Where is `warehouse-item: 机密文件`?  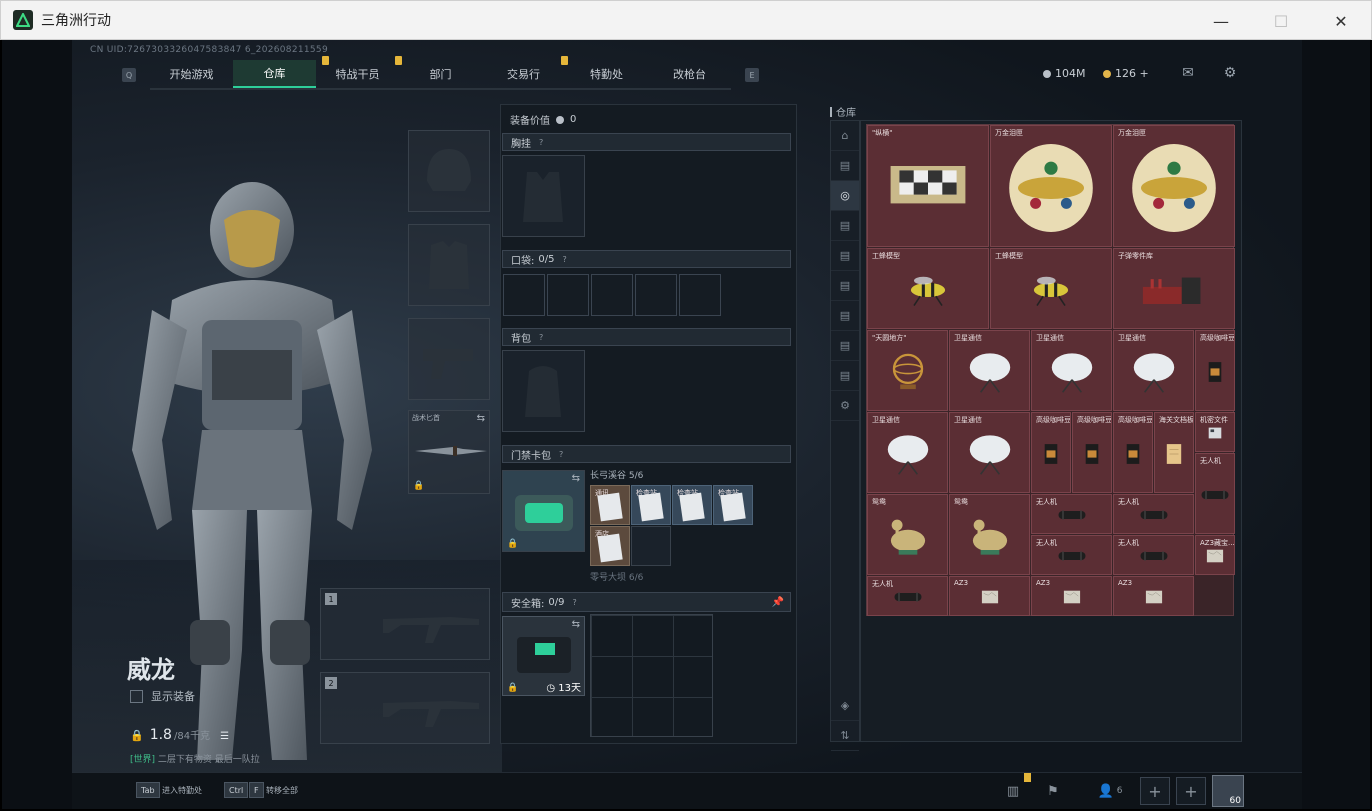
warehouse-item: 机密文件 is located at coordinates (1215, 432).